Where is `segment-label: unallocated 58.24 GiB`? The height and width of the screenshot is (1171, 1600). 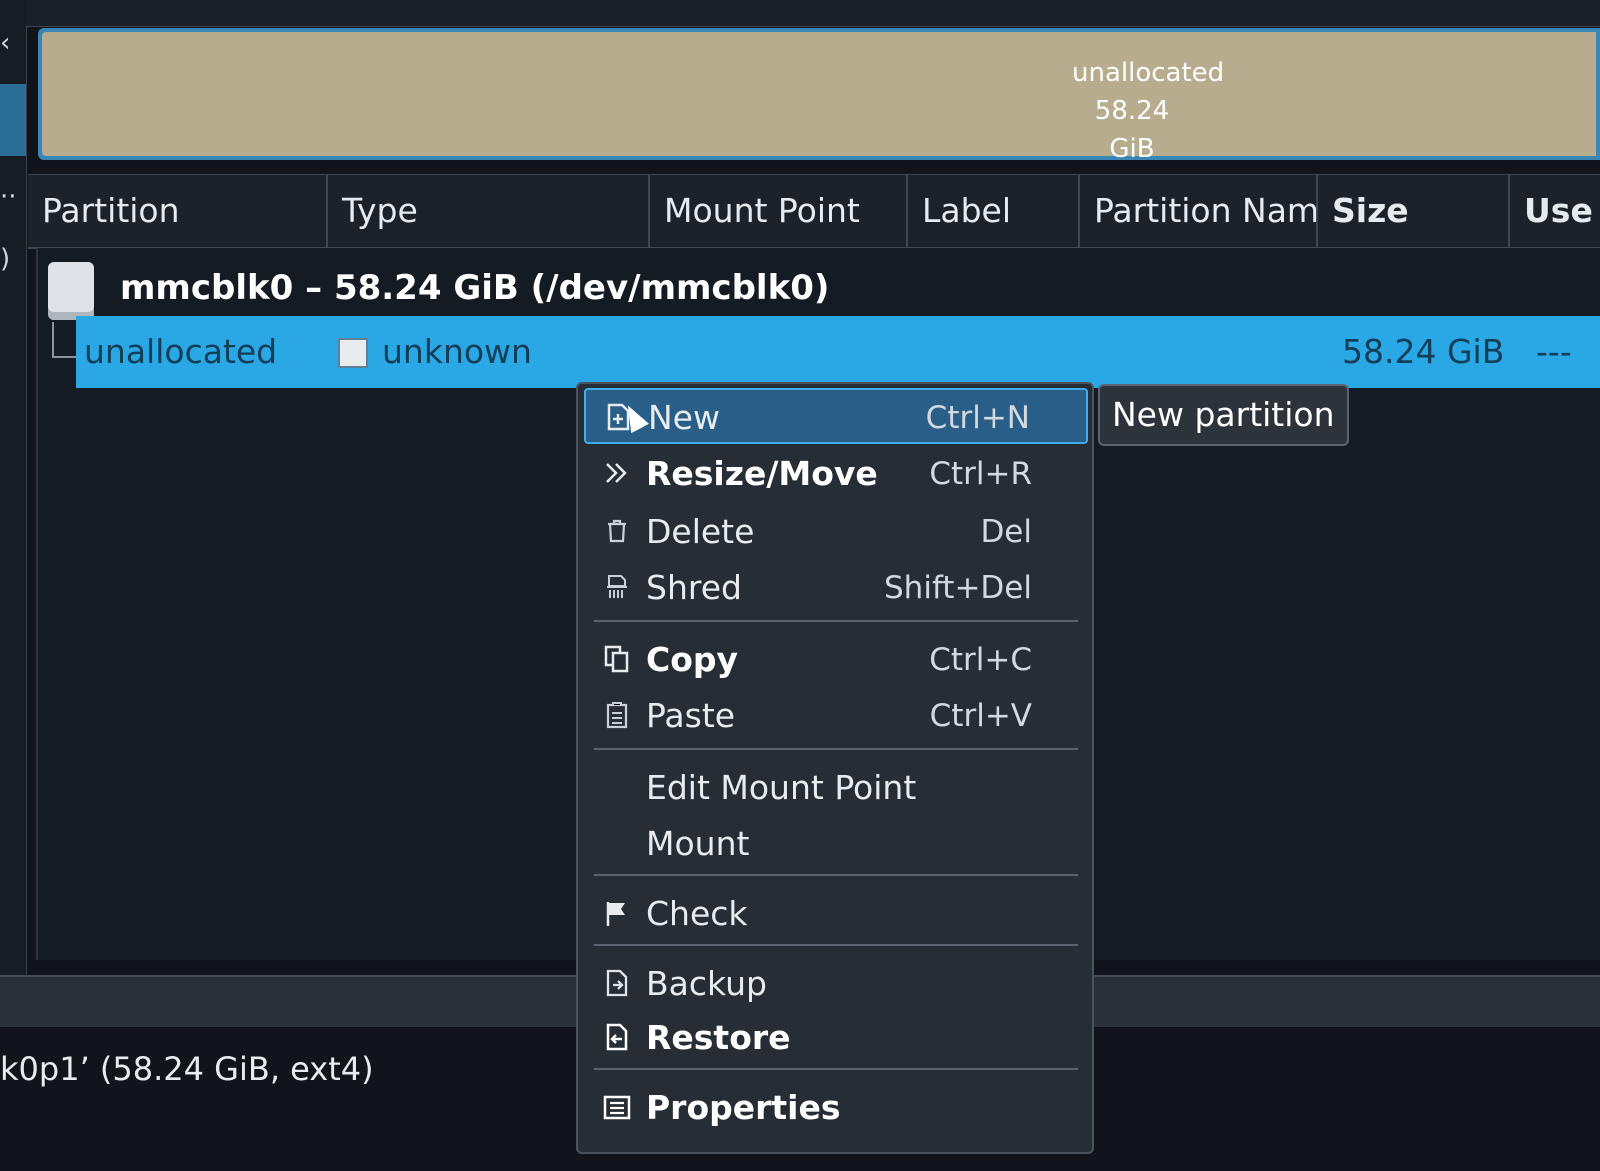 segment-label: unallocated 58.24 GiB is located at coordinates (1148, 111).